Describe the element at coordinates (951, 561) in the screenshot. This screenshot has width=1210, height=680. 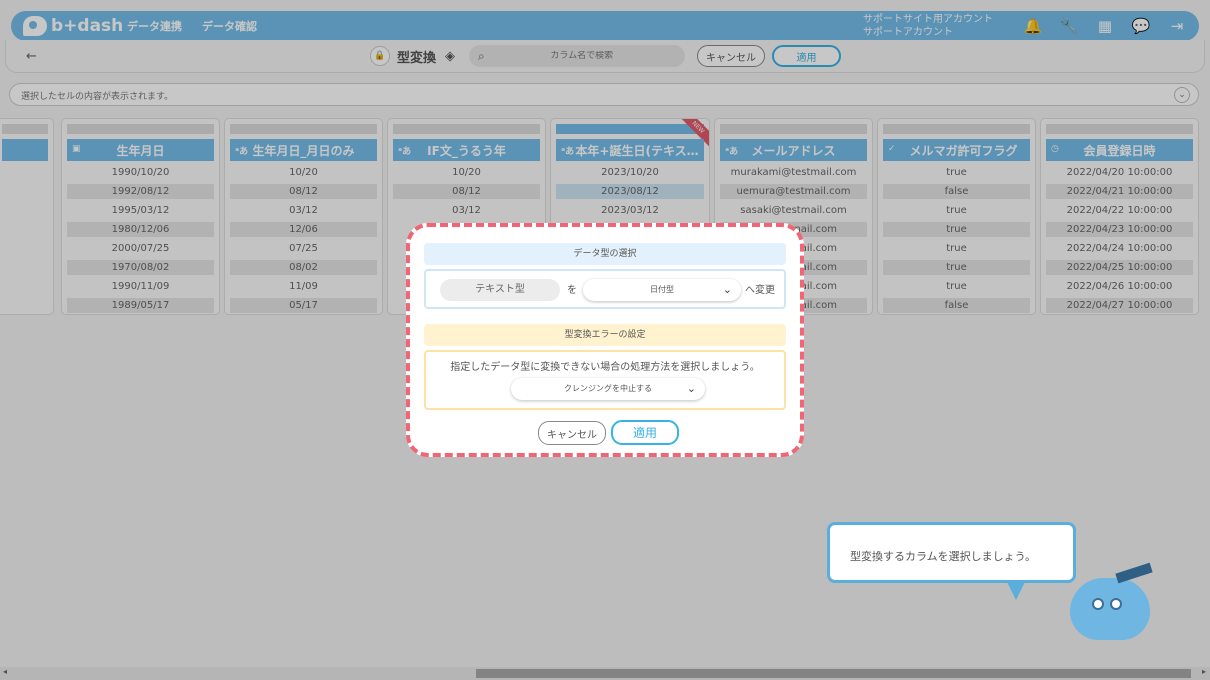
I see `hint-bubble: 型変換するカラムを選択しましょう。` at that location.